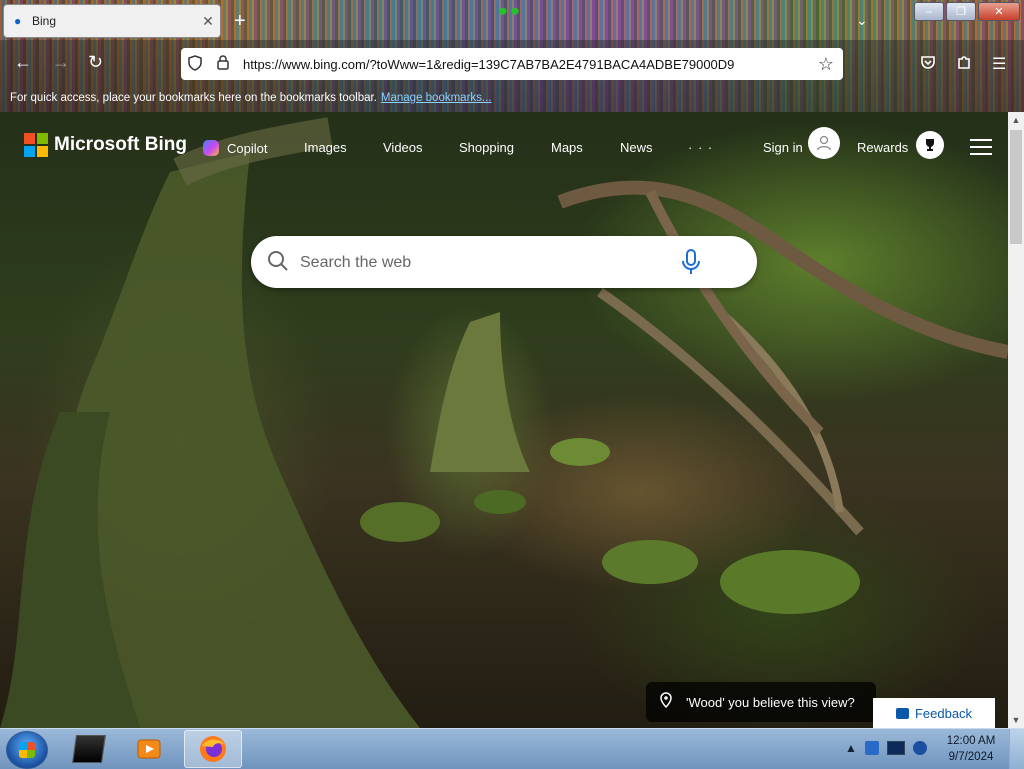  What do you see at coordinates (770, 702) in the screenshot?
I see `caption-text: 'Wood' you believe this view?` at bounding box center [770, 702].